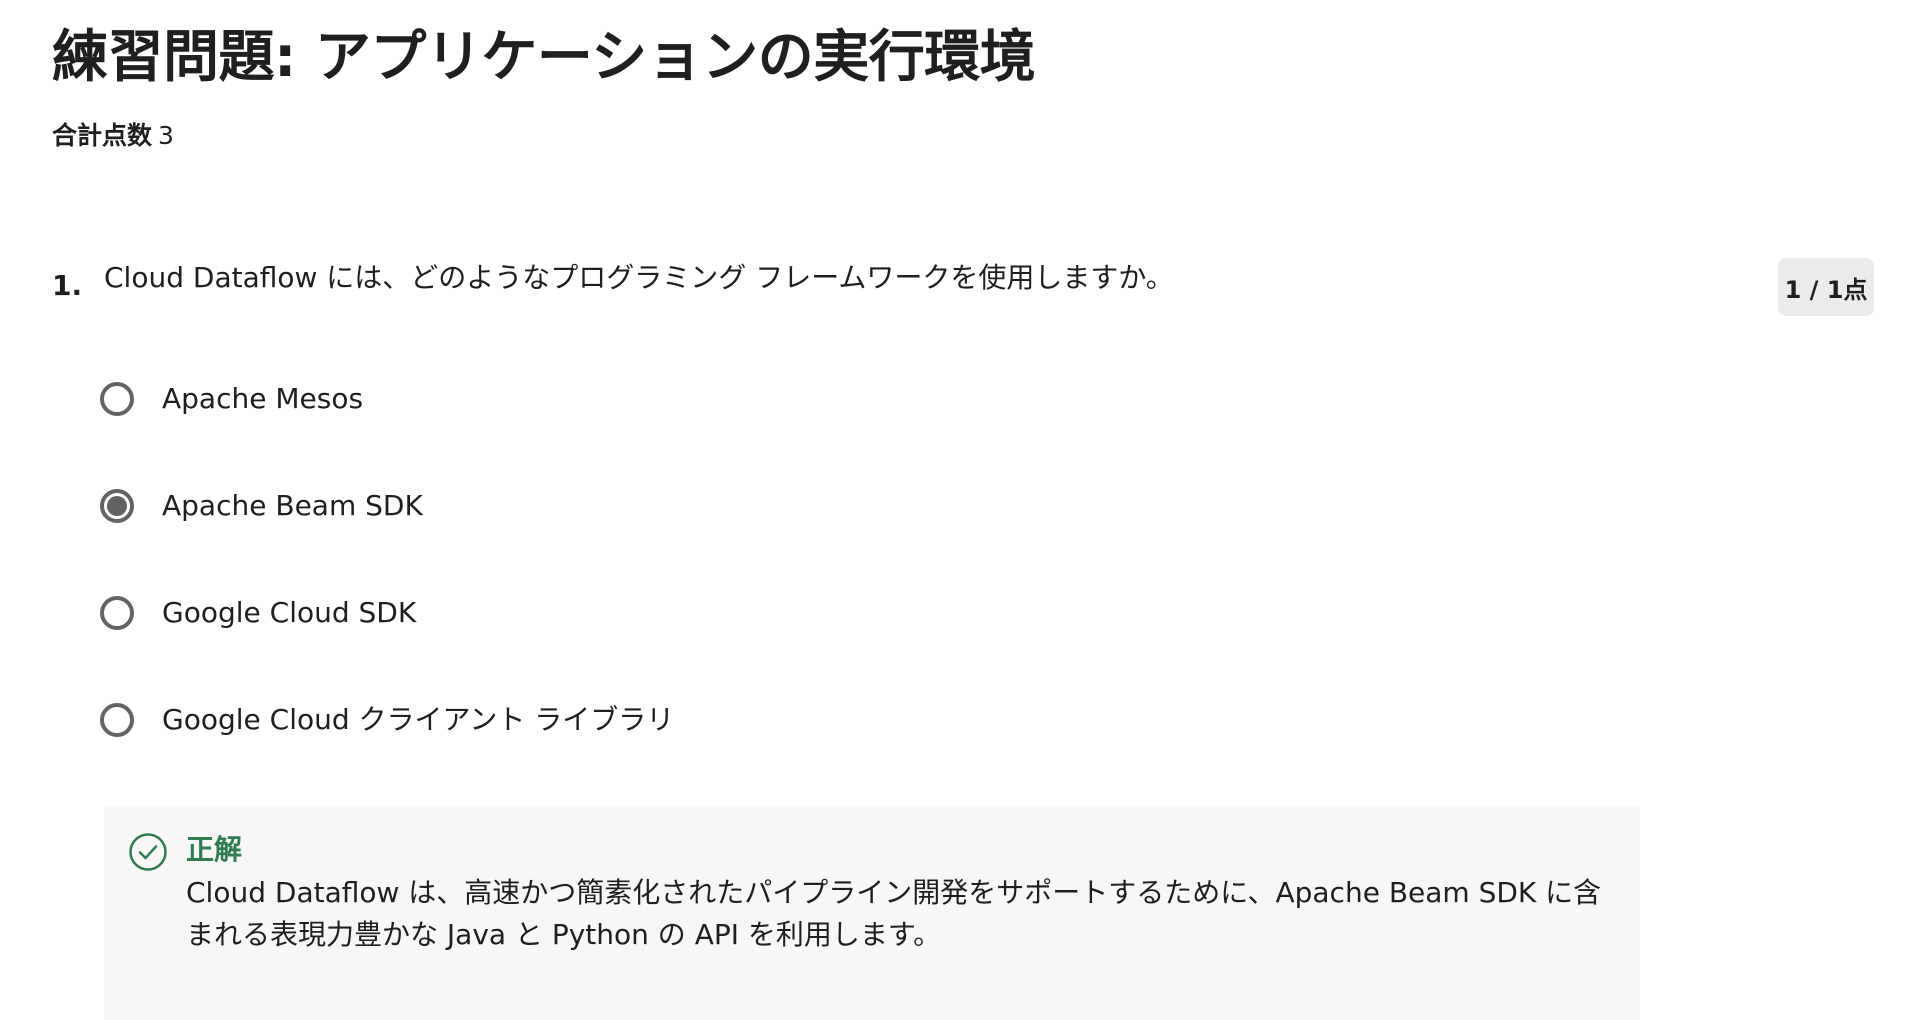  What do you see at coordinates (148, 852) in the screenshot?
I see `check-circle-icon` at bounding box center [148, 852].